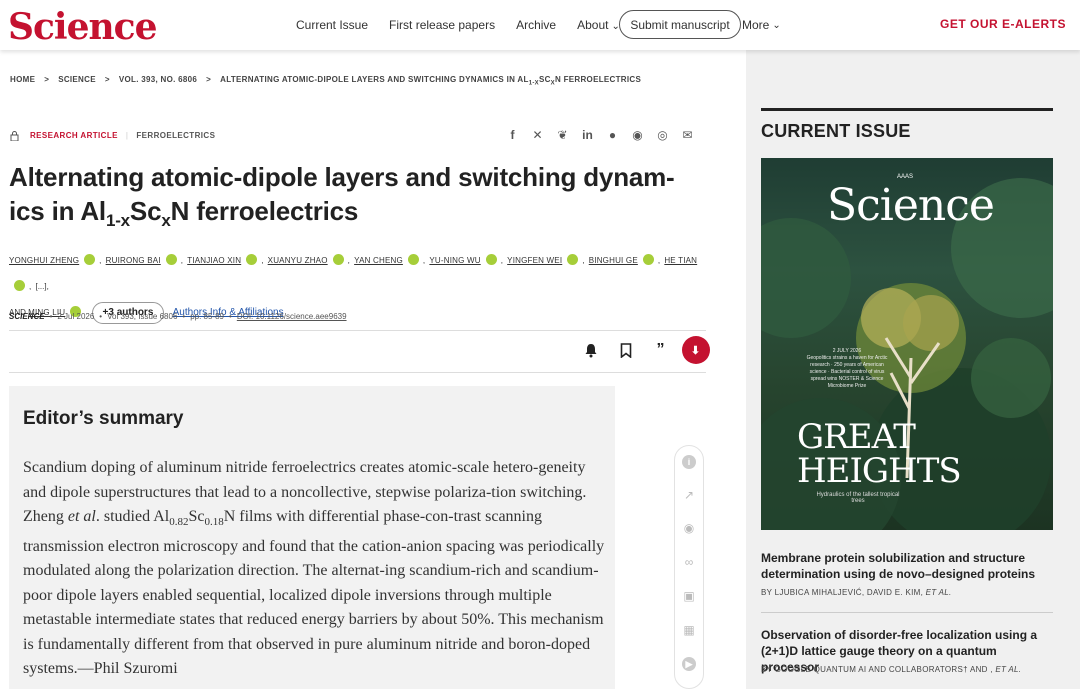 Image resolution: width=1080 pixels, height=689 pixels. I want to click on current-issue-divider, so click(907, 109).